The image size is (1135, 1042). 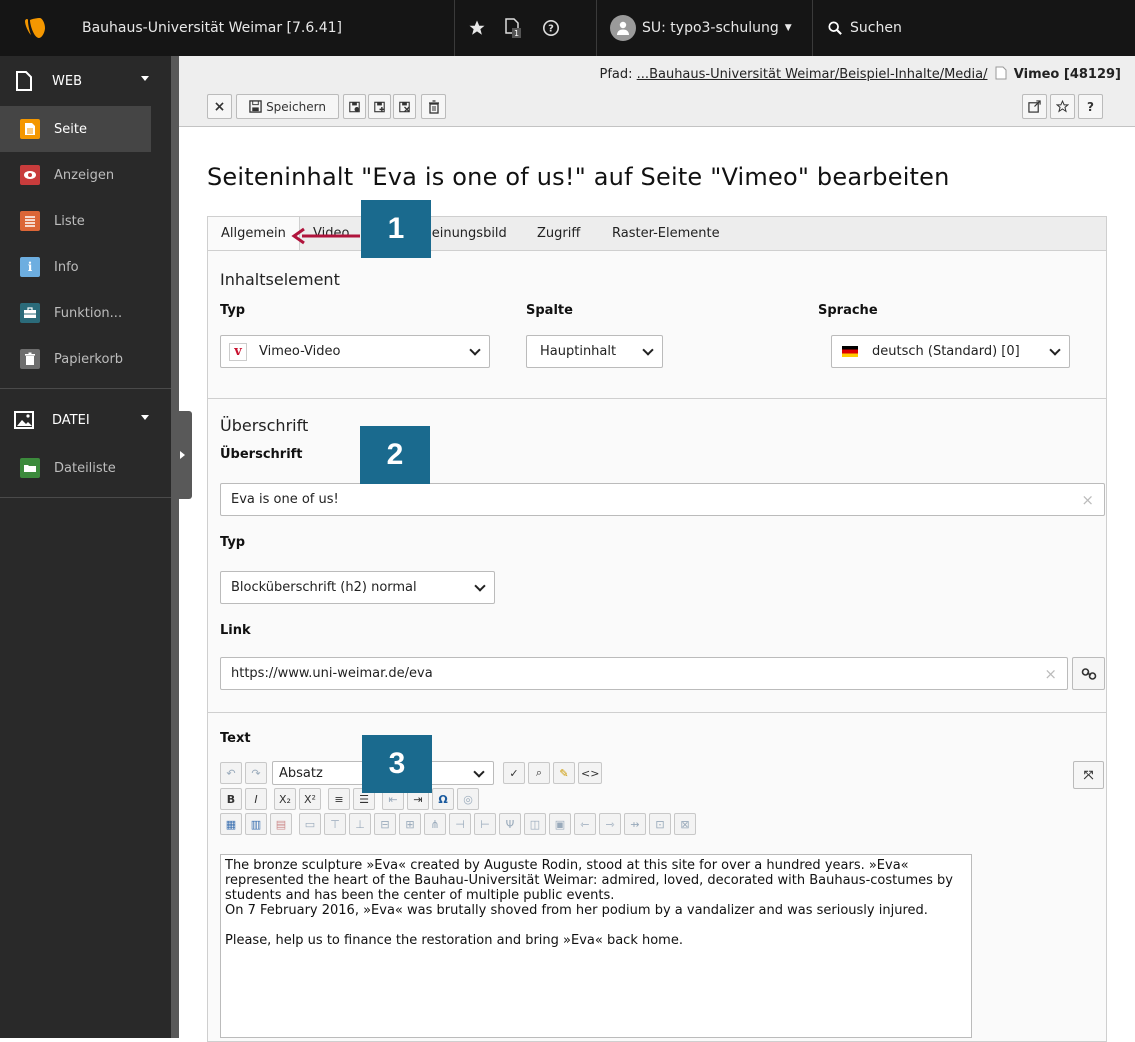 What do you see at coordinates (1088, 673) in the screenshot?
I see `link-browser-button` at bounding box center [1088, 673].